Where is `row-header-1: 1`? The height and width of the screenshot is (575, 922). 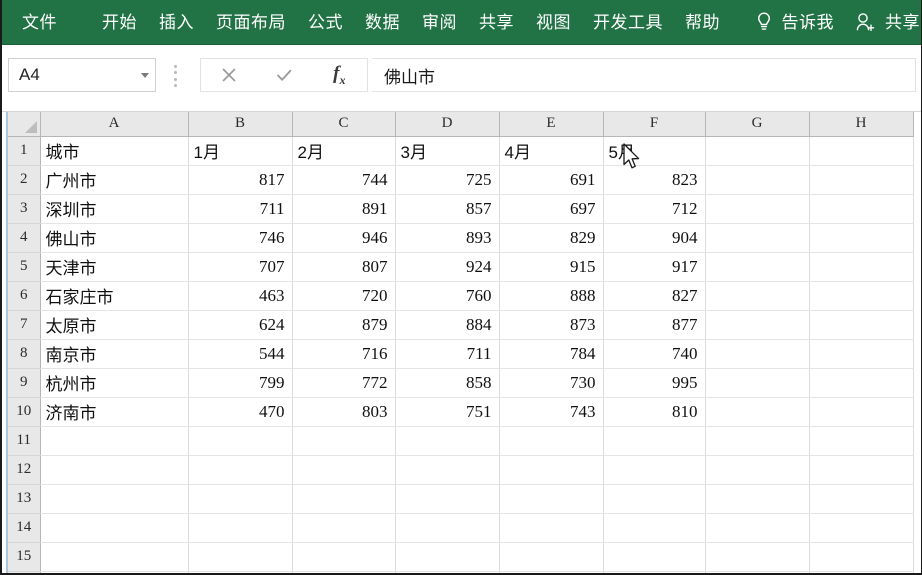
row-header-1: 1 is located at coordinates (24, 151).